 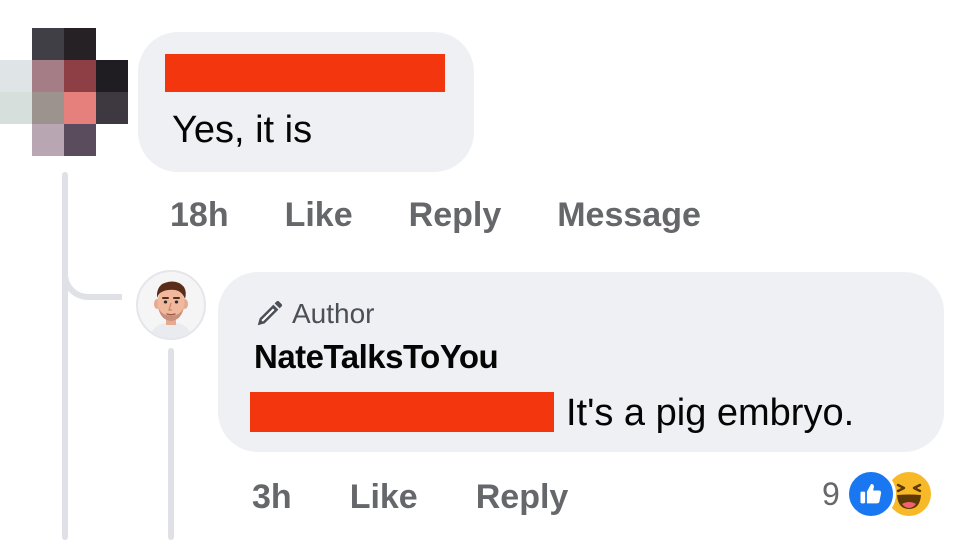 What do you see at coordinates (870, 494) in the screenshot?
I see `like-icon` at bounding box center [870, 494].